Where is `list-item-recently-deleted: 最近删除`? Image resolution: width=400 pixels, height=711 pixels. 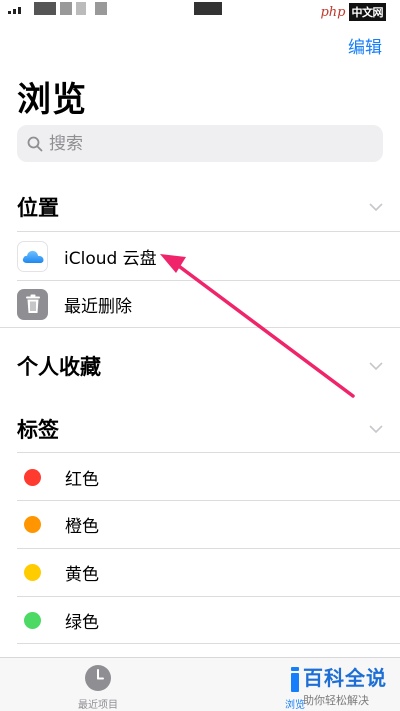
list-item-recently-deleted: 最近删除 is located at coordinates (208, 304).